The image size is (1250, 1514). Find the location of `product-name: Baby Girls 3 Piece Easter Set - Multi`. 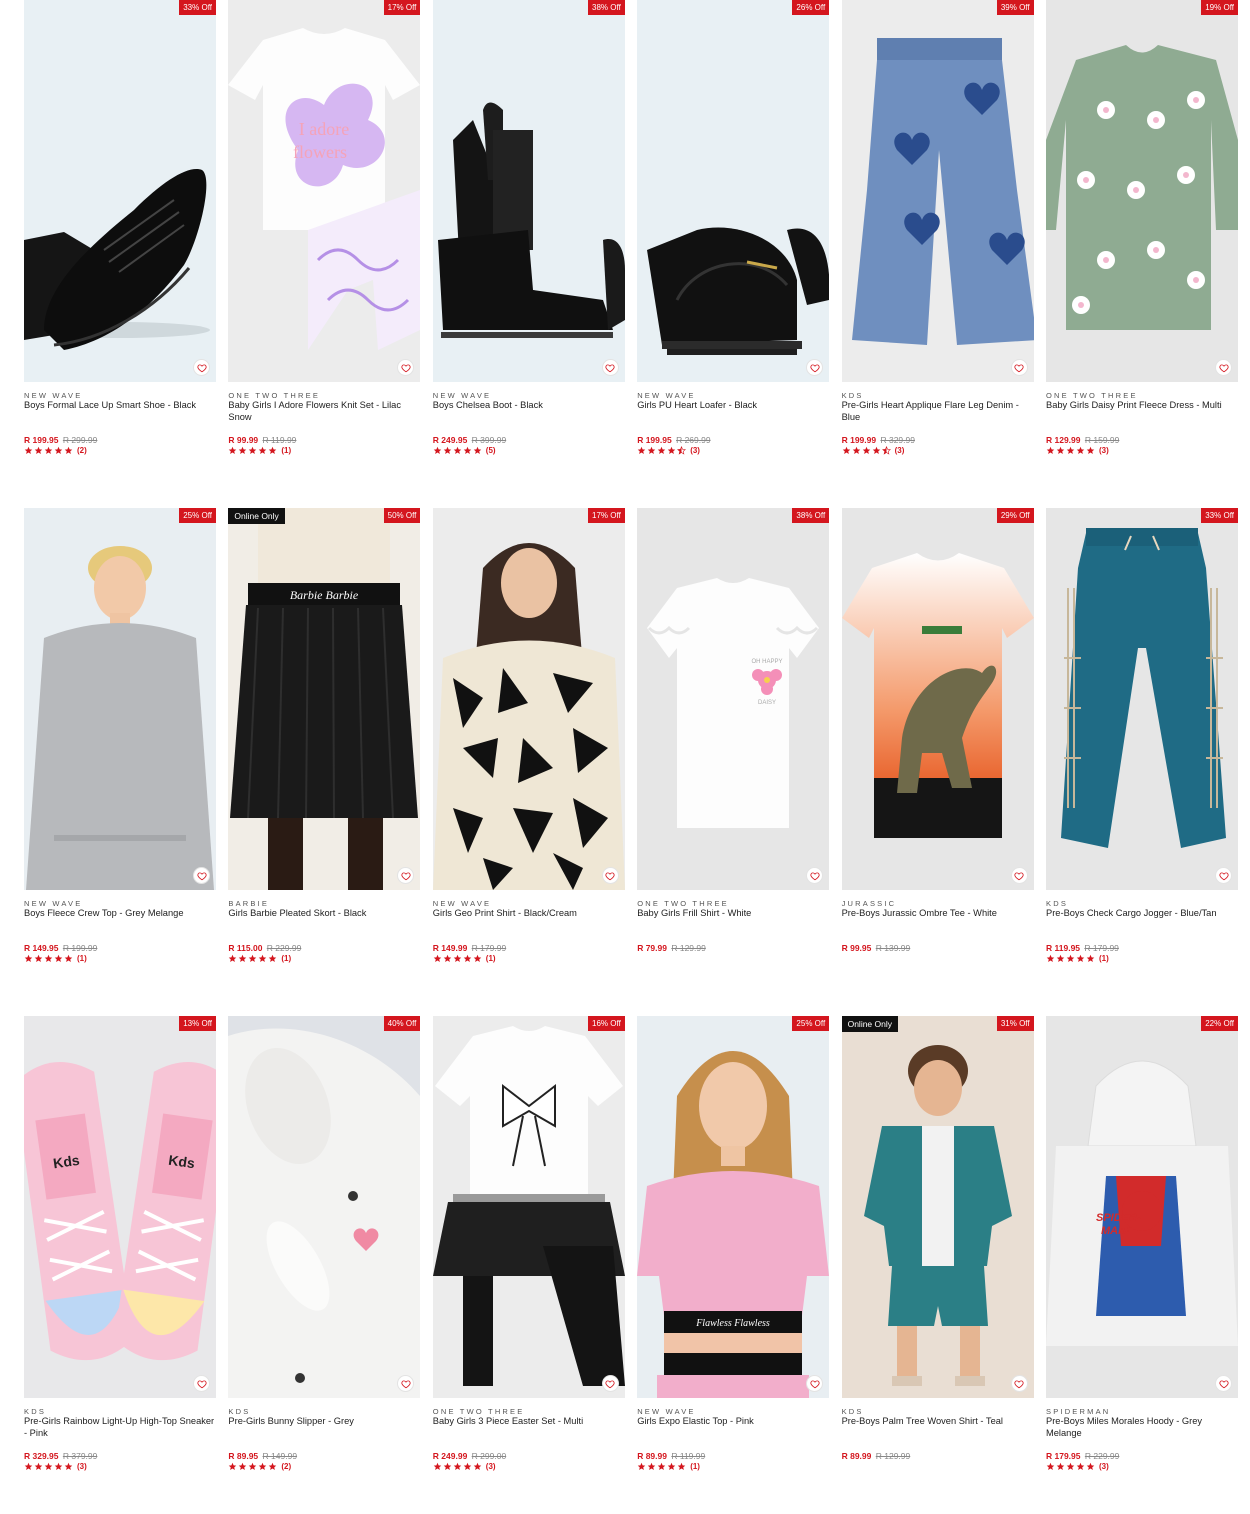

product-name: Baby Girls 3 Piece Easter Set - Multi is located at coordinates (529, 1422).